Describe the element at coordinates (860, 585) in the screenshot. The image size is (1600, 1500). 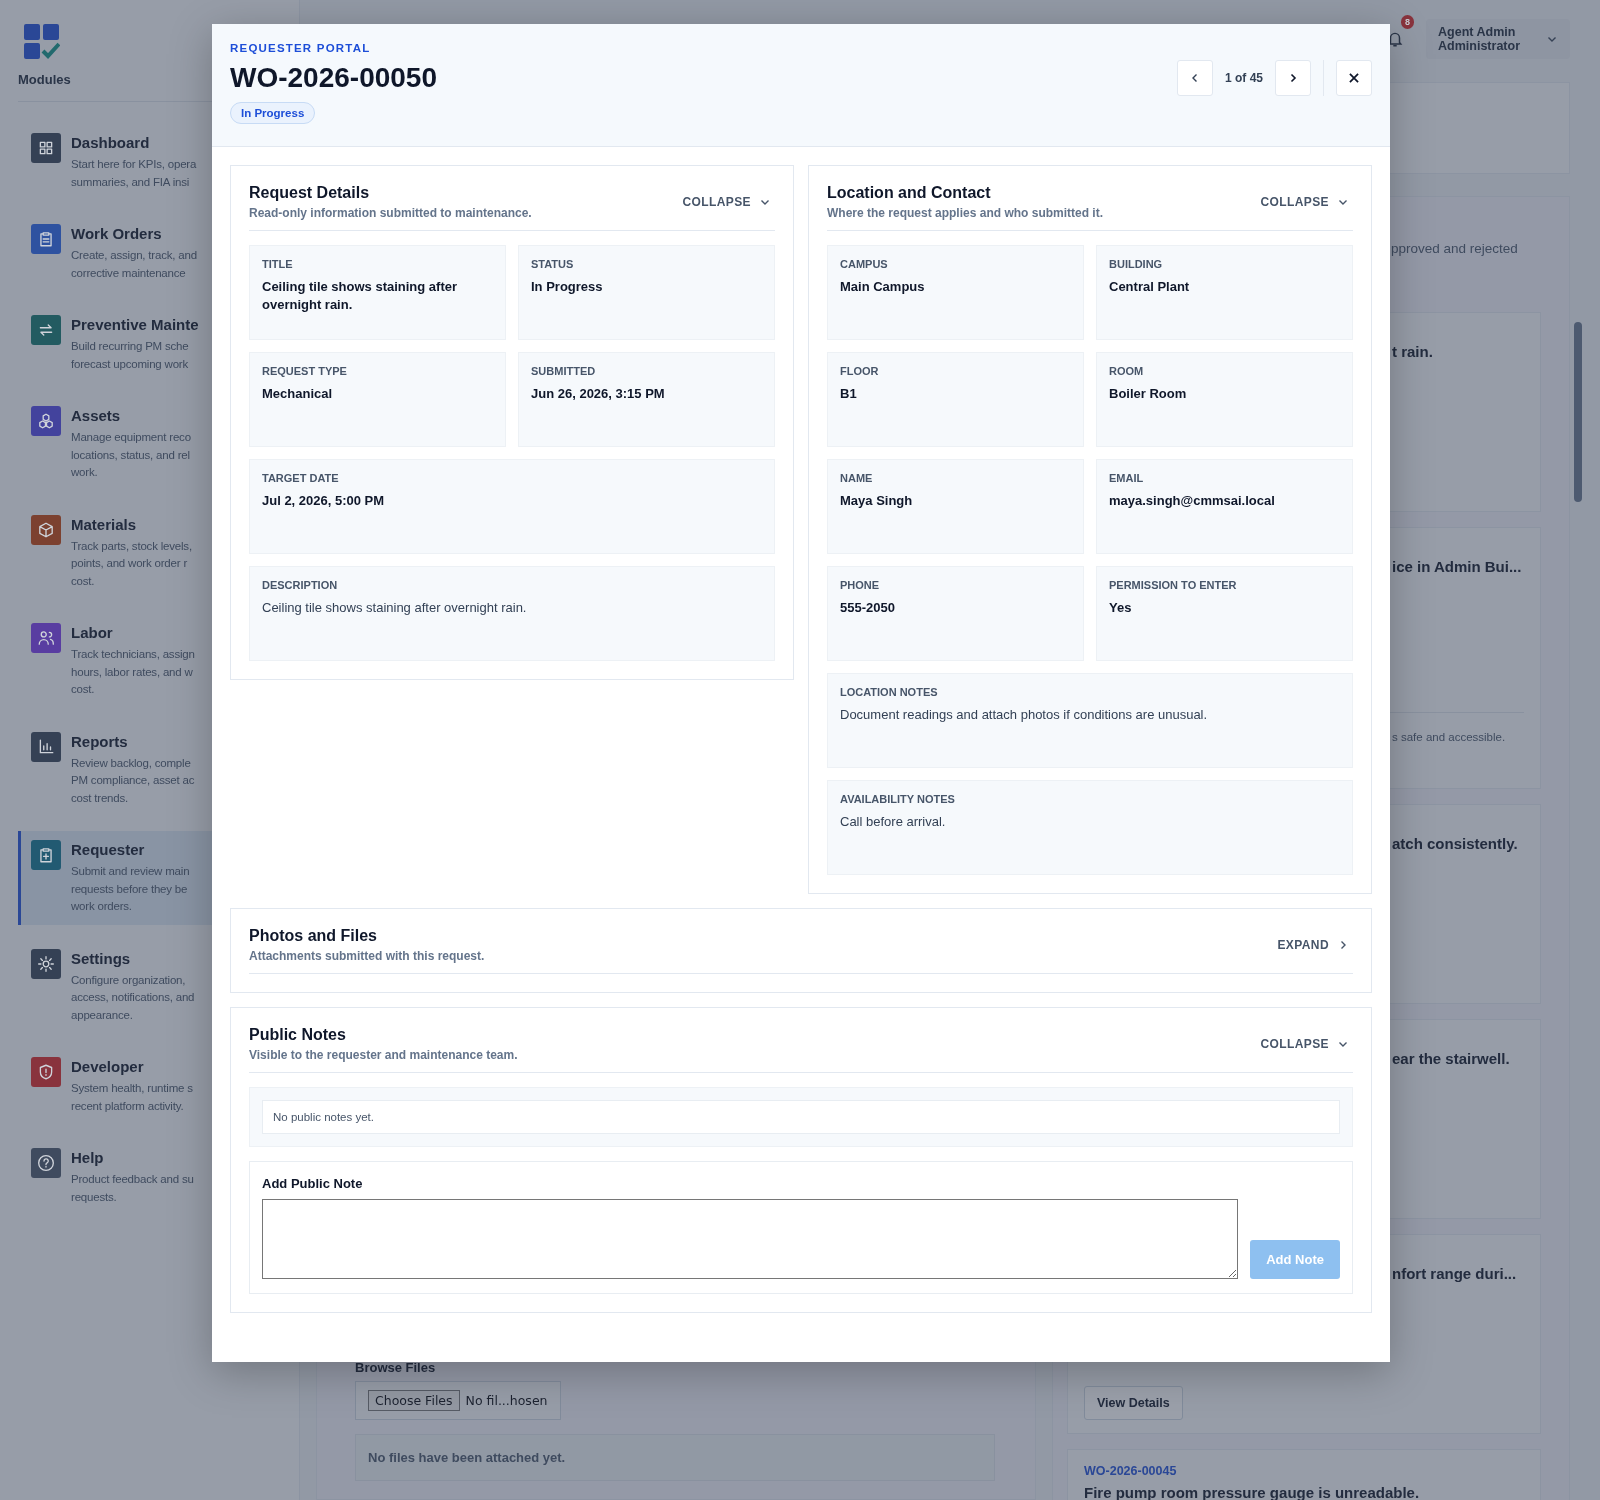
I see `field-label: PHONE` at that location.